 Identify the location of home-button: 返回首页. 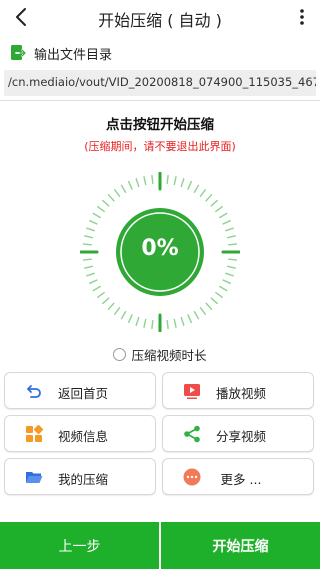
(80, 390).